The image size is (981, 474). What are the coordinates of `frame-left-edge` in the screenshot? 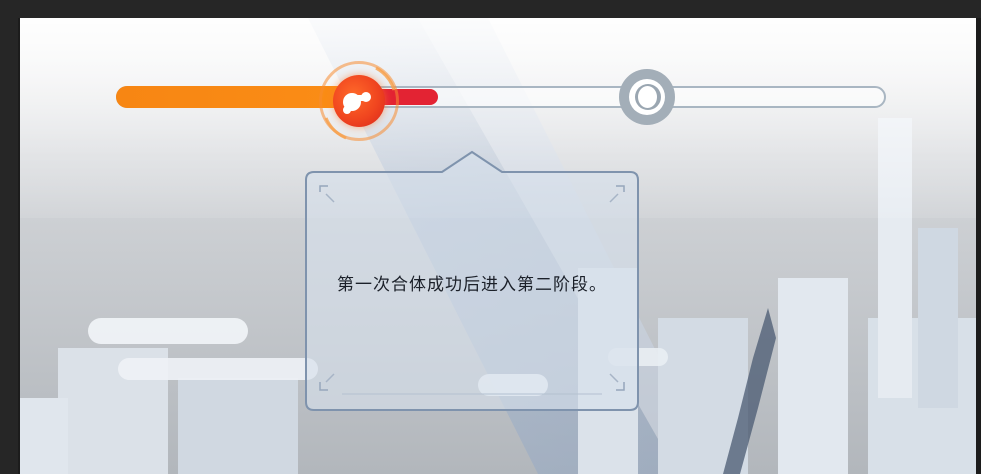 It's located at (19, 246).